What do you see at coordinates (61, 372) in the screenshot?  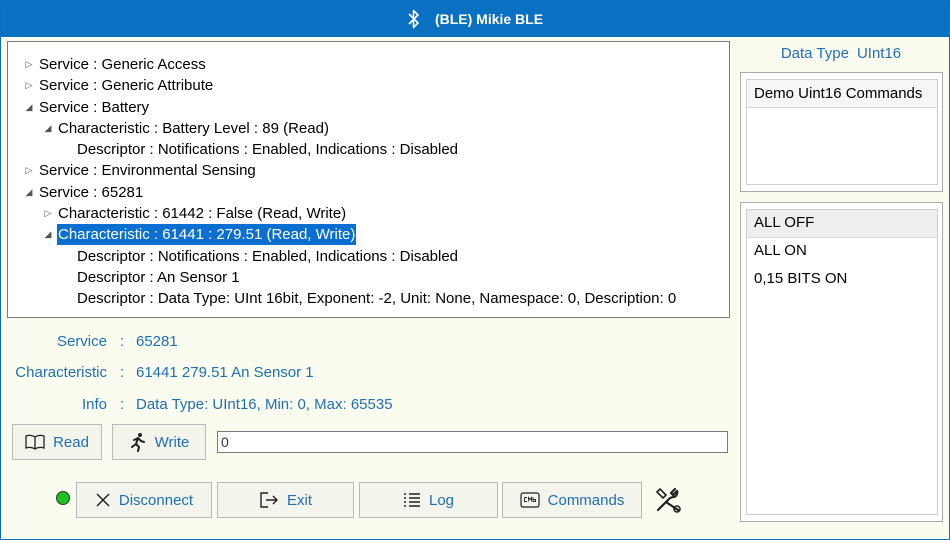 I see `characteristic-label: Characteristic` at bounding box center [61, 372].